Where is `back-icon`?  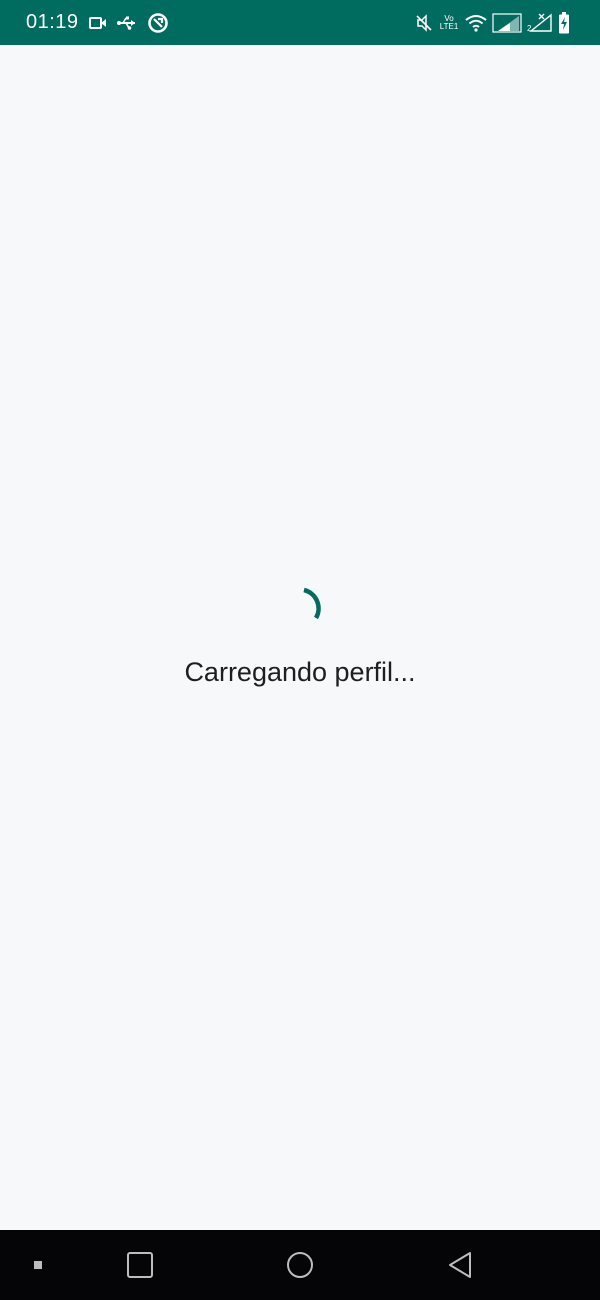 back-icon is located at coordinates (460, 1265).